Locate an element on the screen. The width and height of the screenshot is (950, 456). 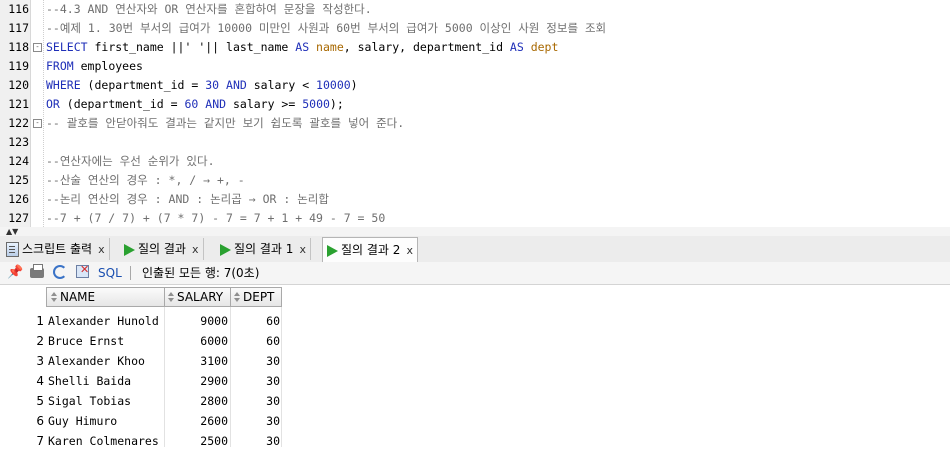
cell-salary: 2900 is located at coordinates (196, 381).